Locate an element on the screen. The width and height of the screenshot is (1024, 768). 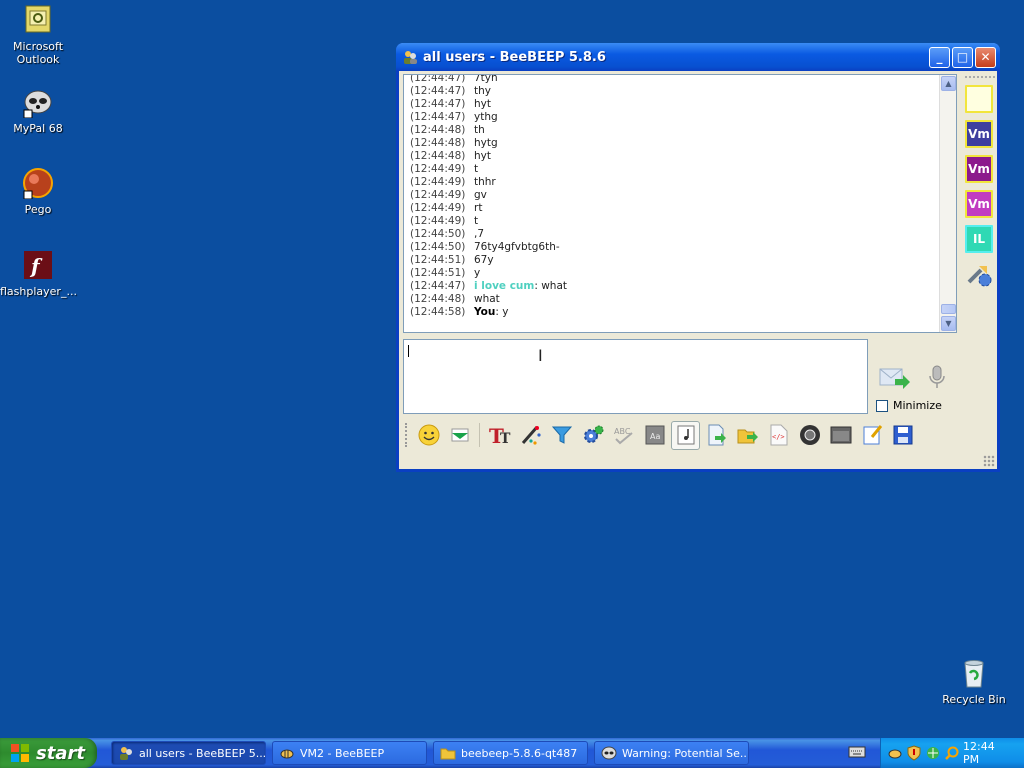
chat-scrollbar: ▲ ▼ is located at coordinates (947, 203).